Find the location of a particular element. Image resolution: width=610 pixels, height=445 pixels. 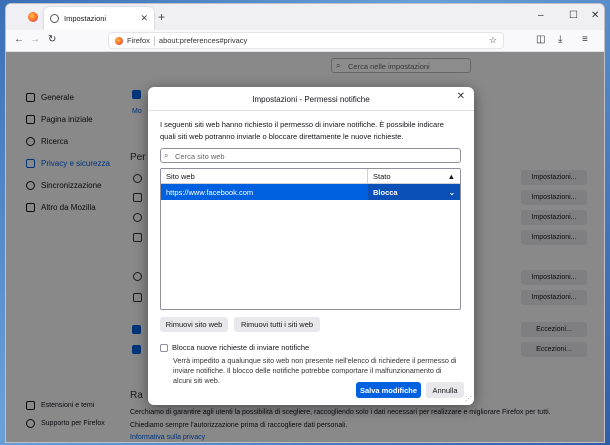

download-icon: ⤓ is located at coordinates (560, 39).